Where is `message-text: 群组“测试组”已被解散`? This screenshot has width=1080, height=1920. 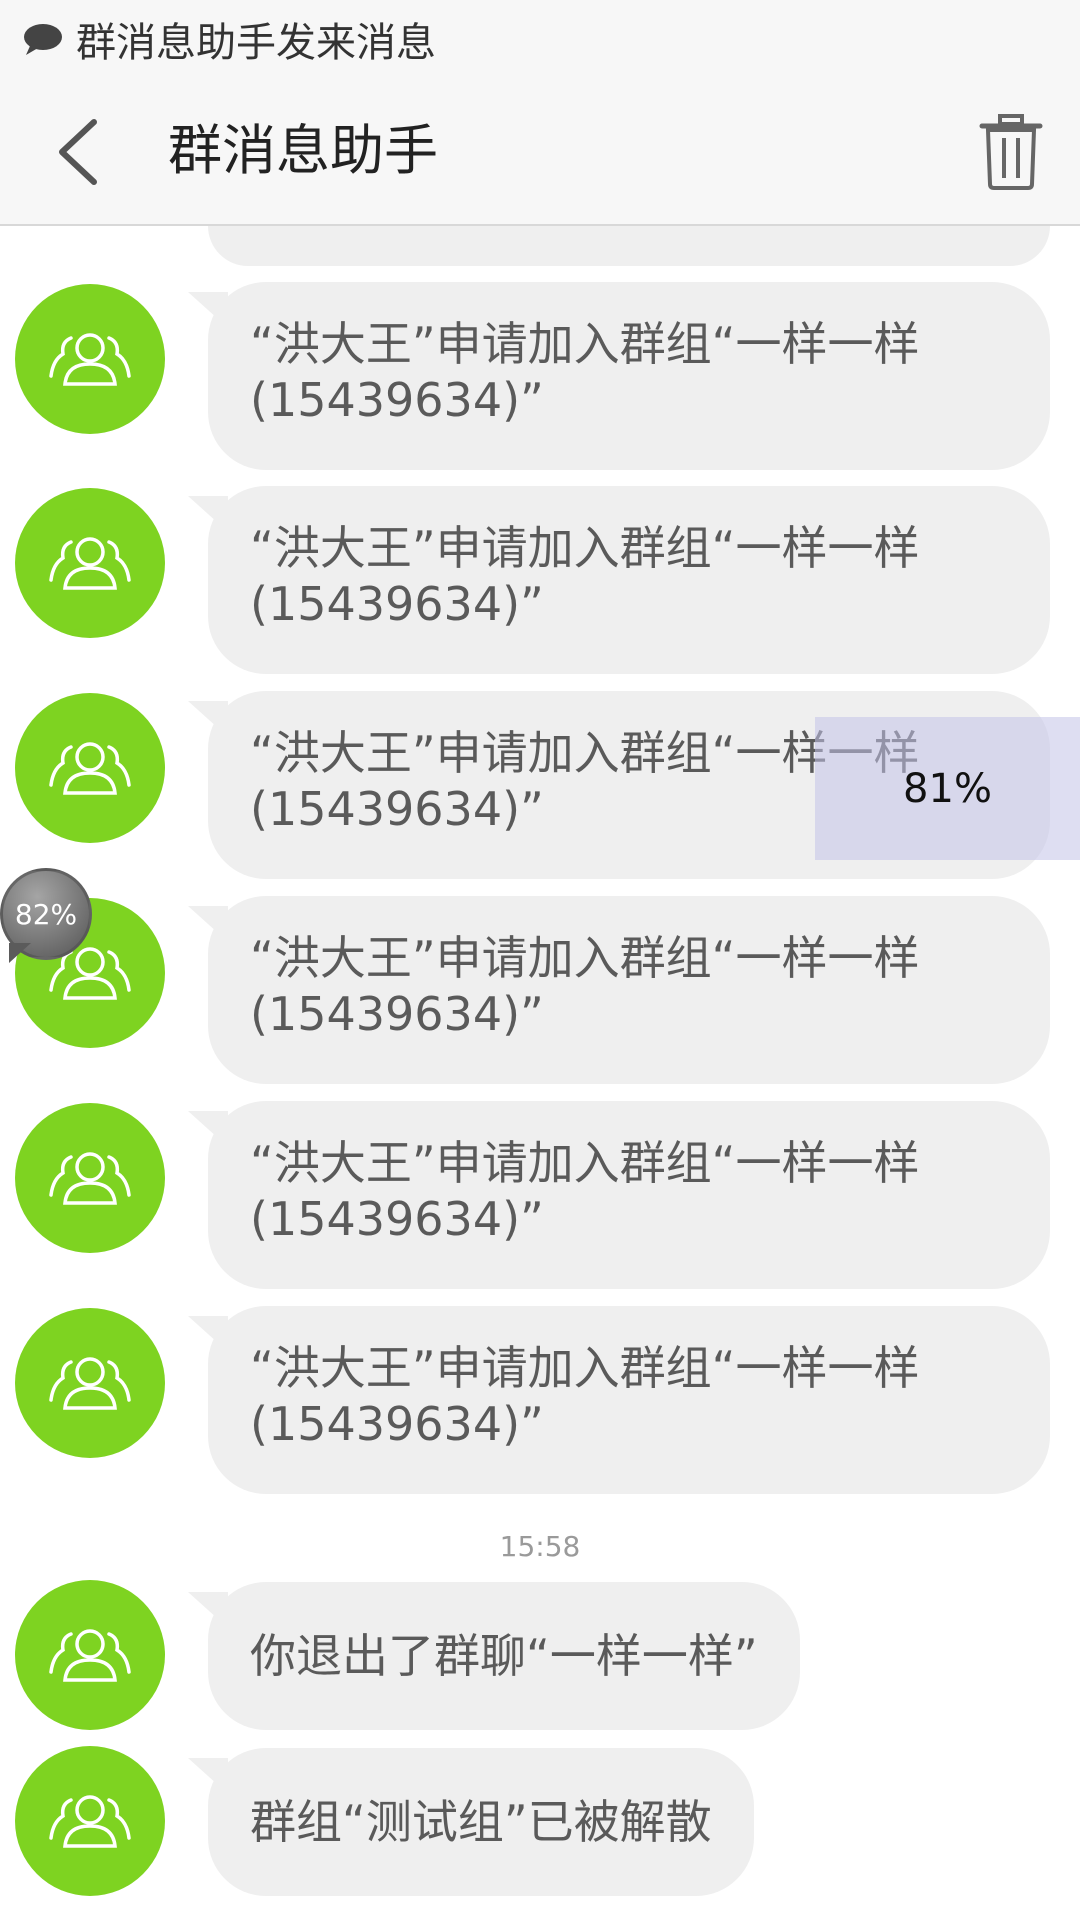
message-text: 群组“测试组”已被解散 is located at coordinates (481, 1822).